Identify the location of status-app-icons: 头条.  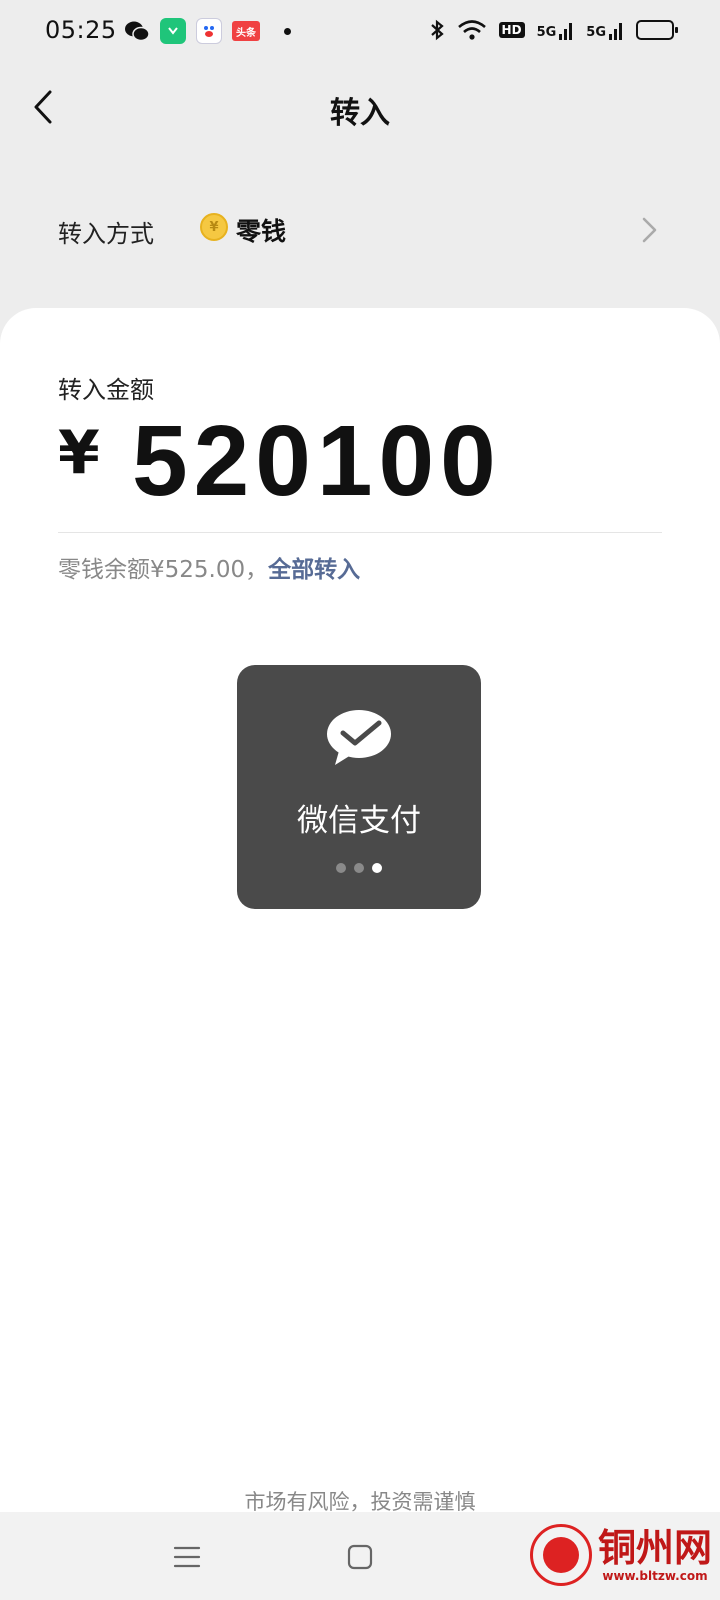
(207, 31).